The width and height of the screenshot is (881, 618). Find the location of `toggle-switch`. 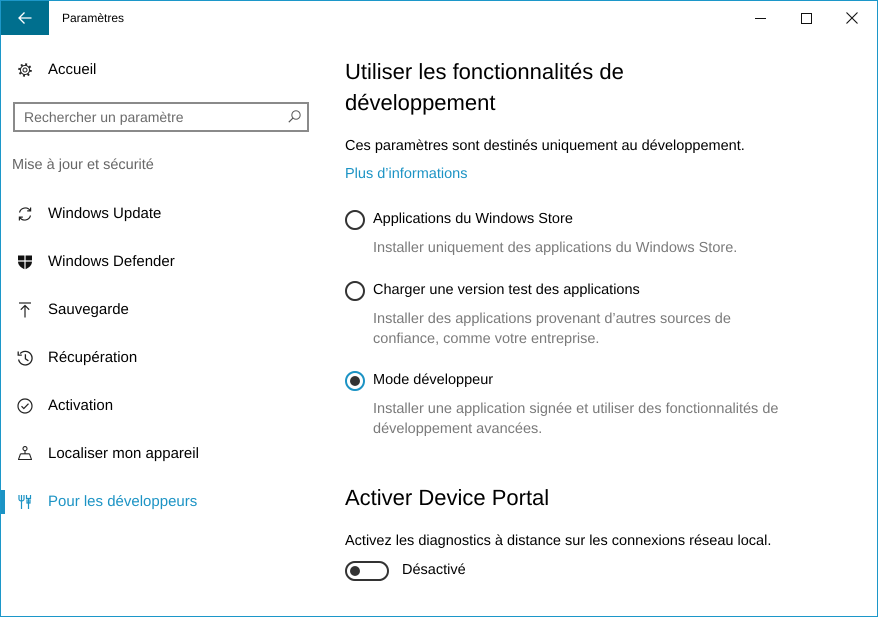

toggle-switch is located at coordinates (367, 570).